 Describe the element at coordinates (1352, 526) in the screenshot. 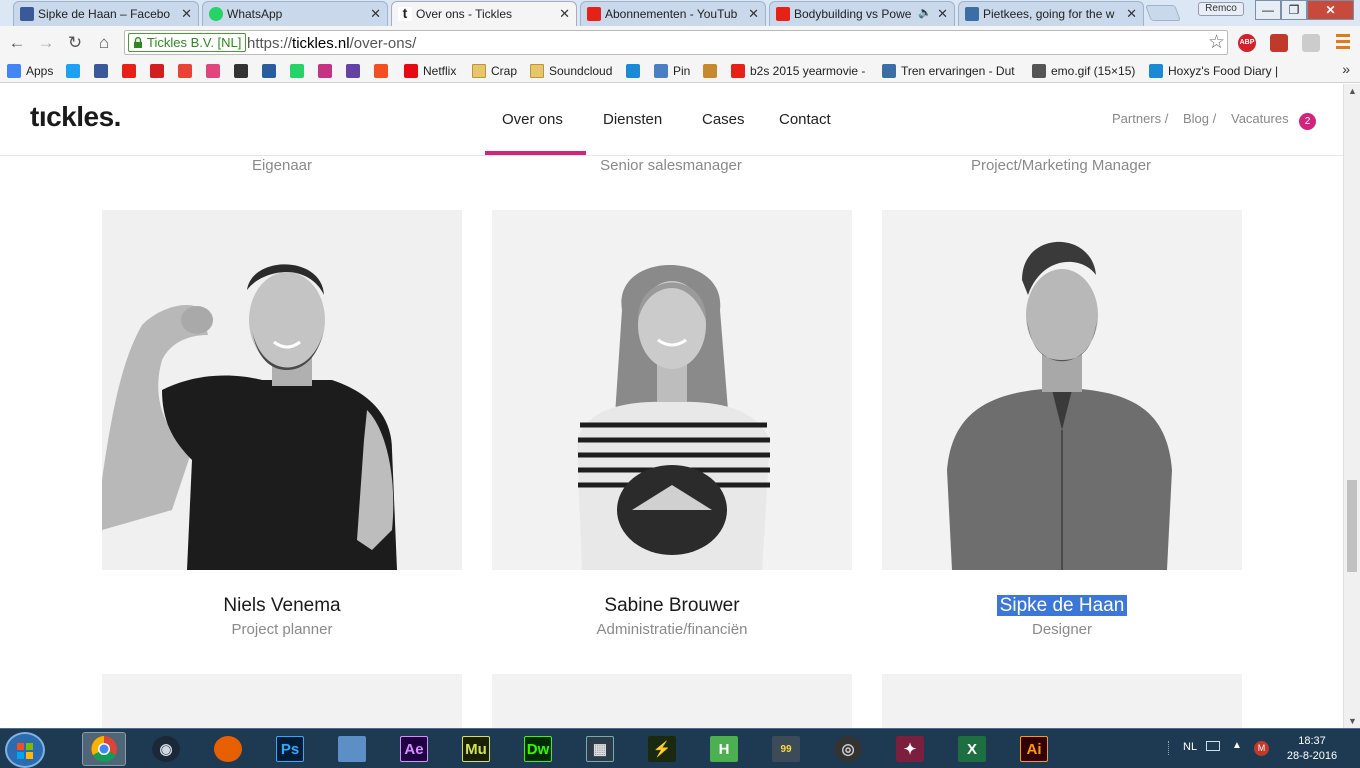

I see `scrollbar-thumb` at that location.